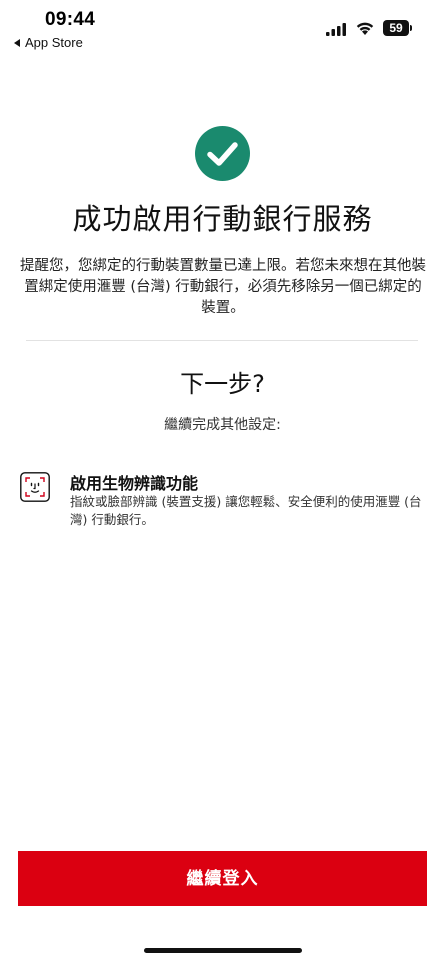  Describe the element at coordinates (54, 42) in the screenshot. I see `back-app-label: App Store` at that location.